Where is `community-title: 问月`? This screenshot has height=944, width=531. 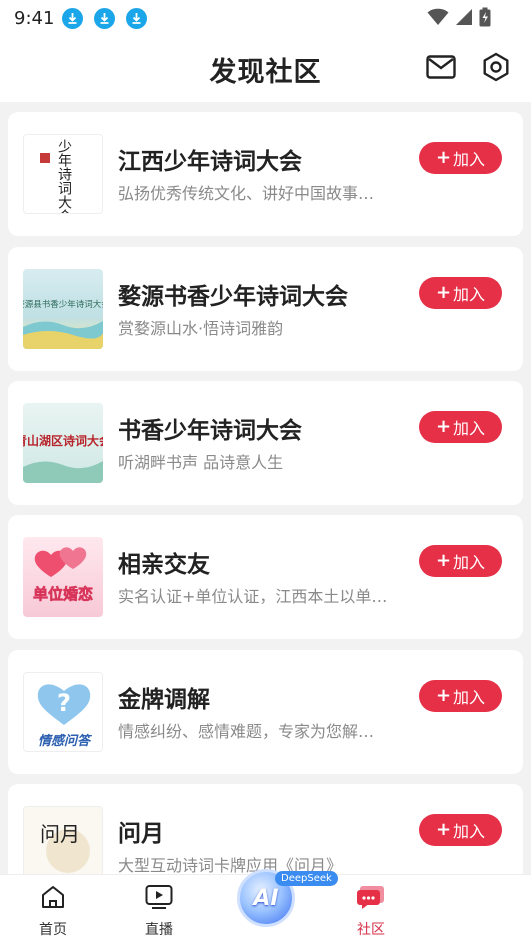 community-title: 问月 is located at coordinates (141, 834).